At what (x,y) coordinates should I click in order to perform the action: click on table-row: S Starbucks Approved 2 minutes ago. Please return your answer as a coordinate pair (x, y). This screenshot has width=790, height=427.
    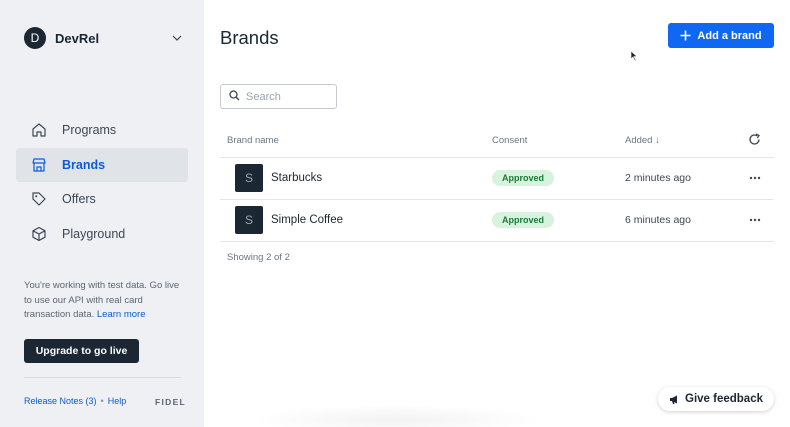
    Looking at the image, I should click on (497, 179).